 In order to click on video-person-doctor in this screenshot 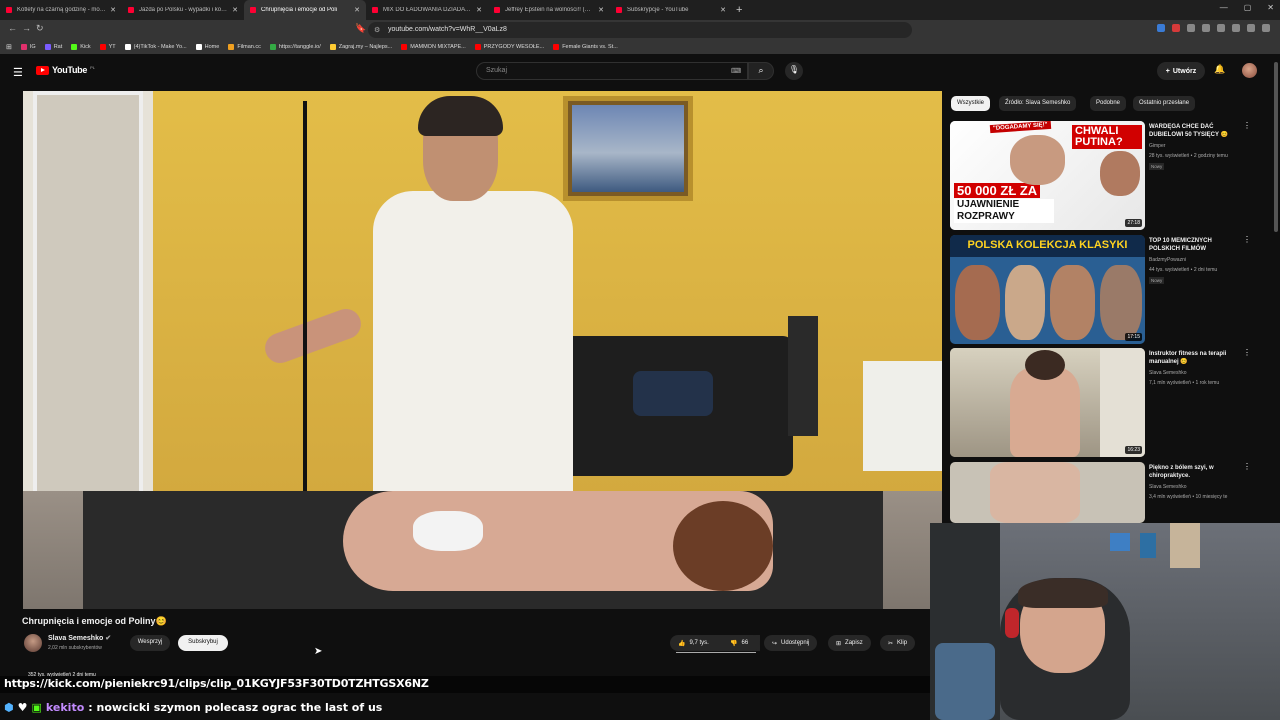, I will do `click(473, 346)`.